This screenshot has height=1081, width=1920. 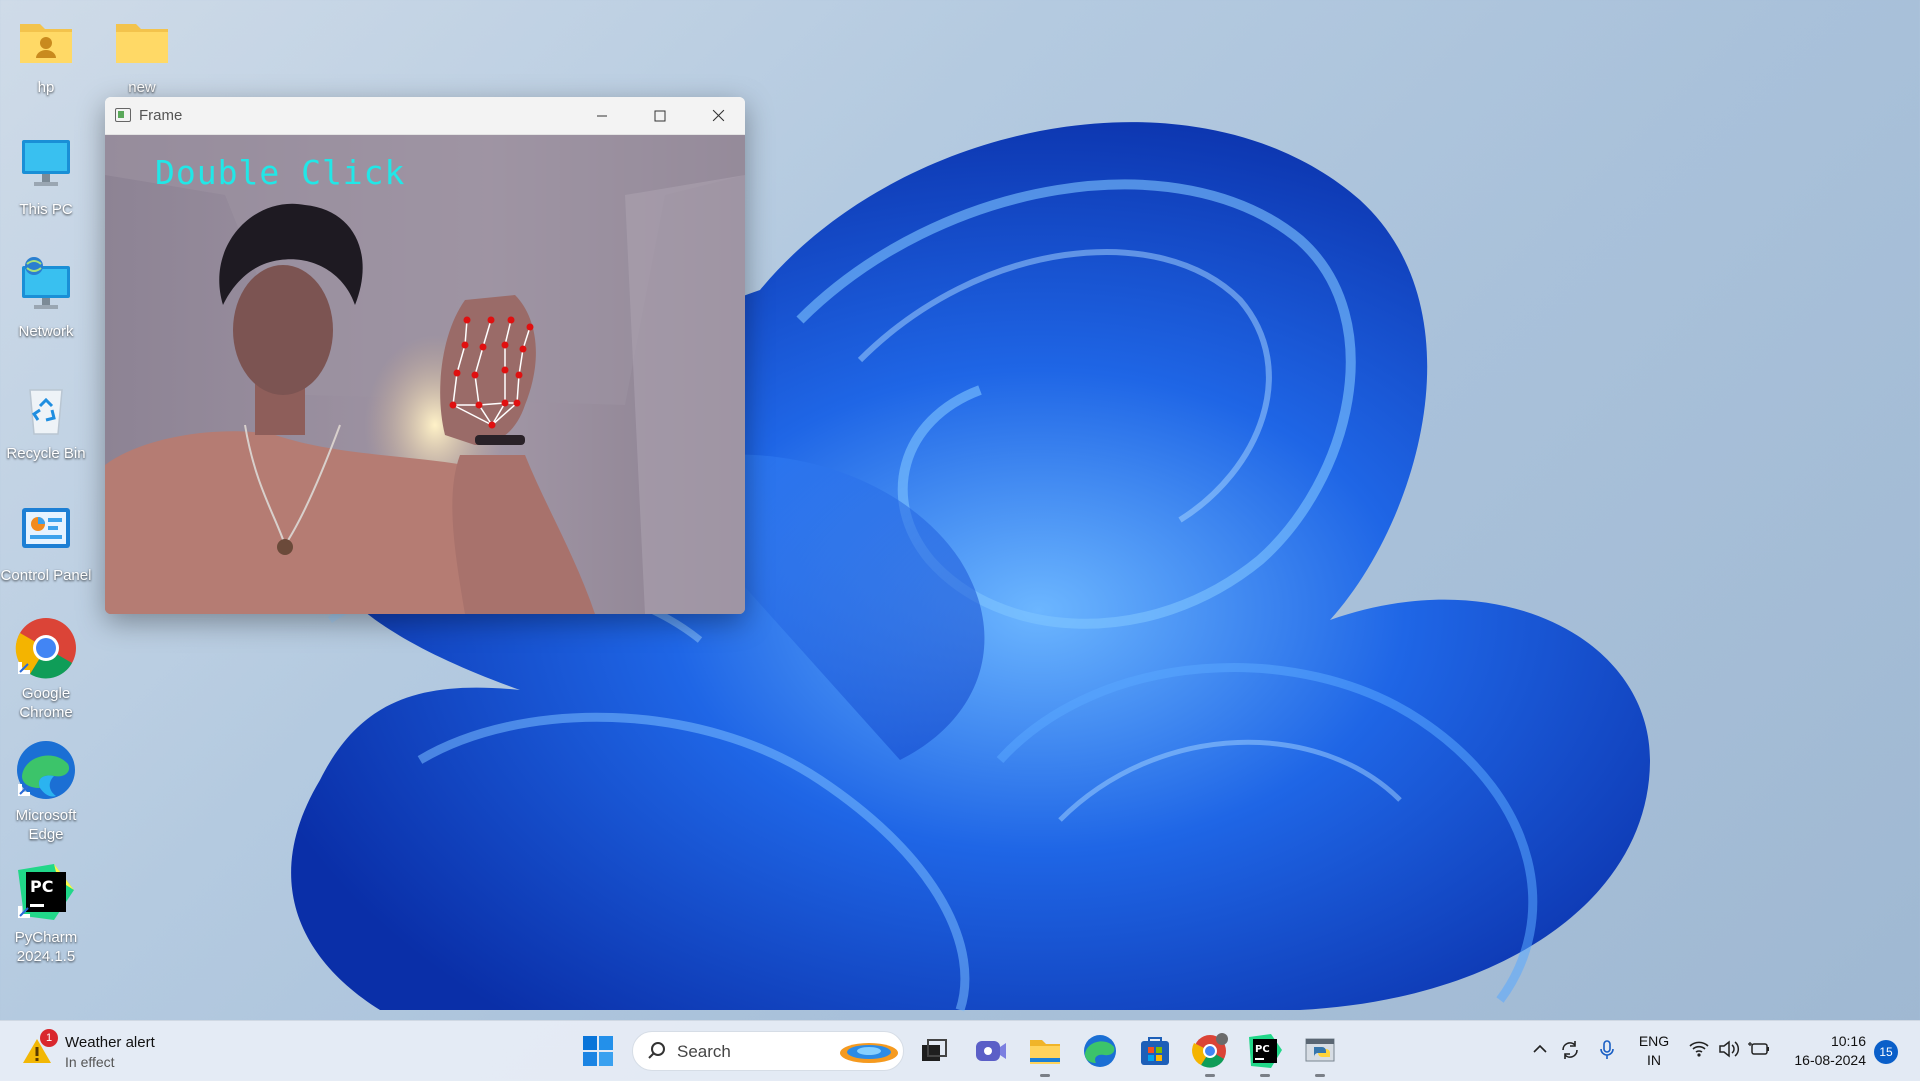 What do you see at coordinates (46, 408) in the screenshot?
I see `recycle-bin-icon` at bounding box center [46, 408].